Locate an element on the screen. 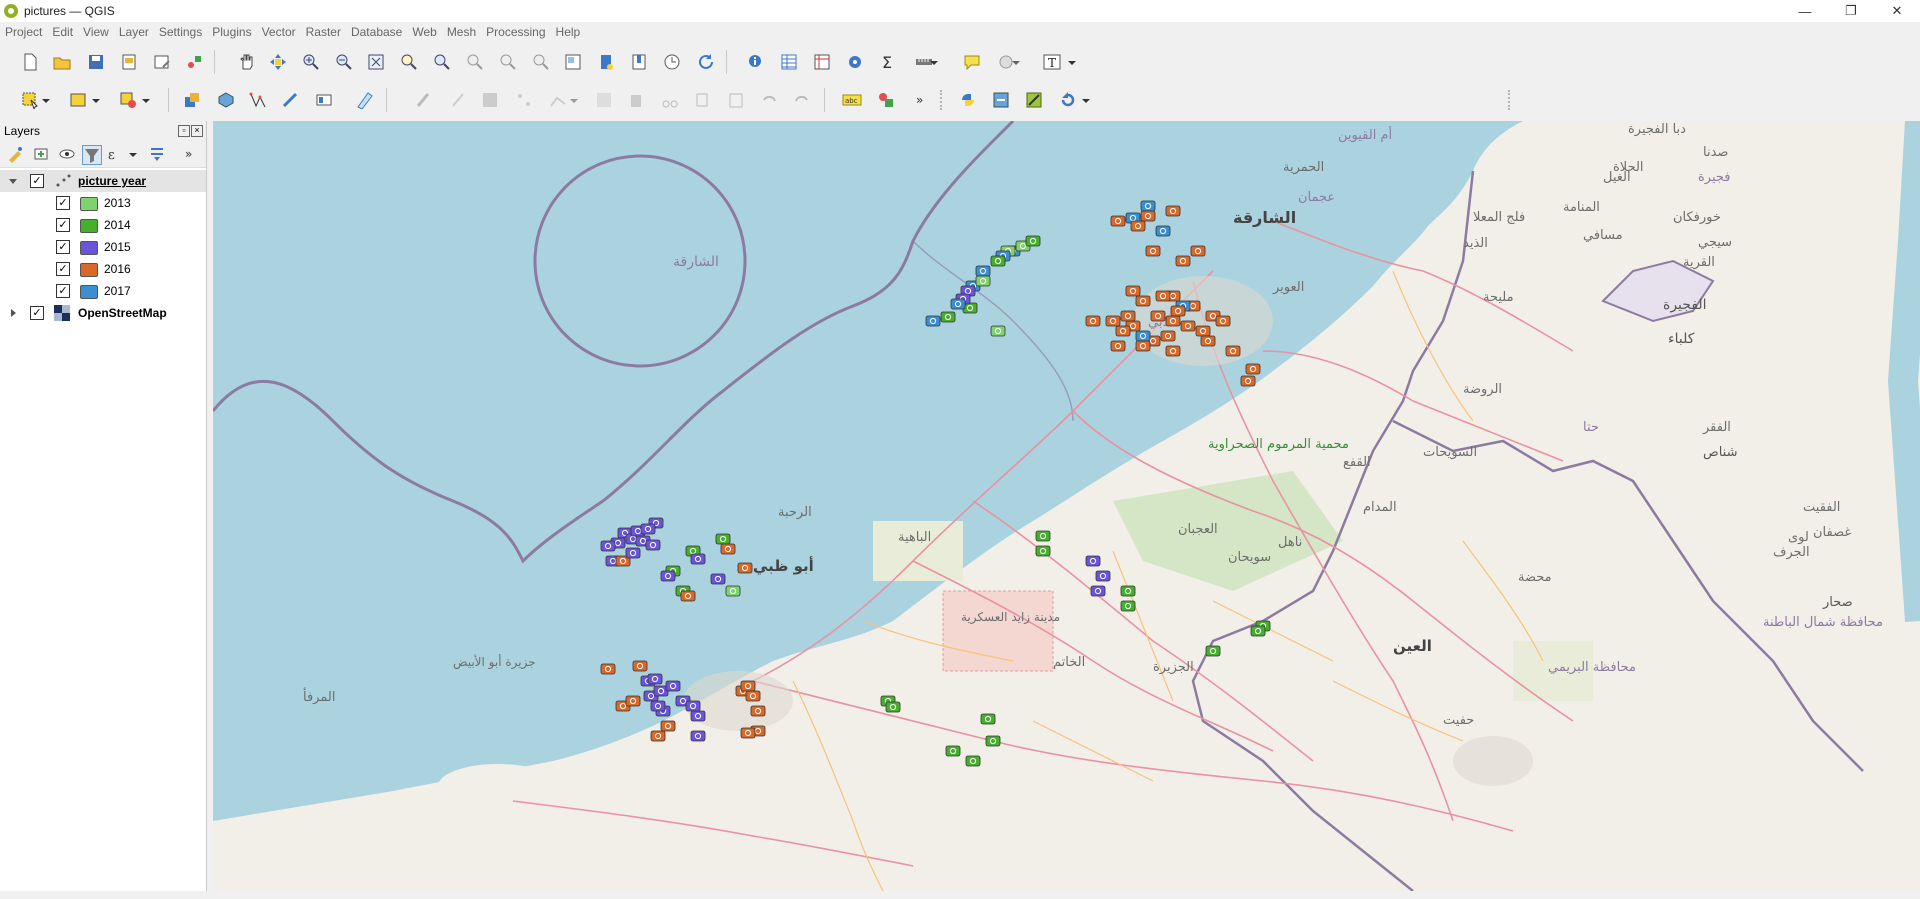  annotation-dropdown-icon is located at coordinates (1072, 62).